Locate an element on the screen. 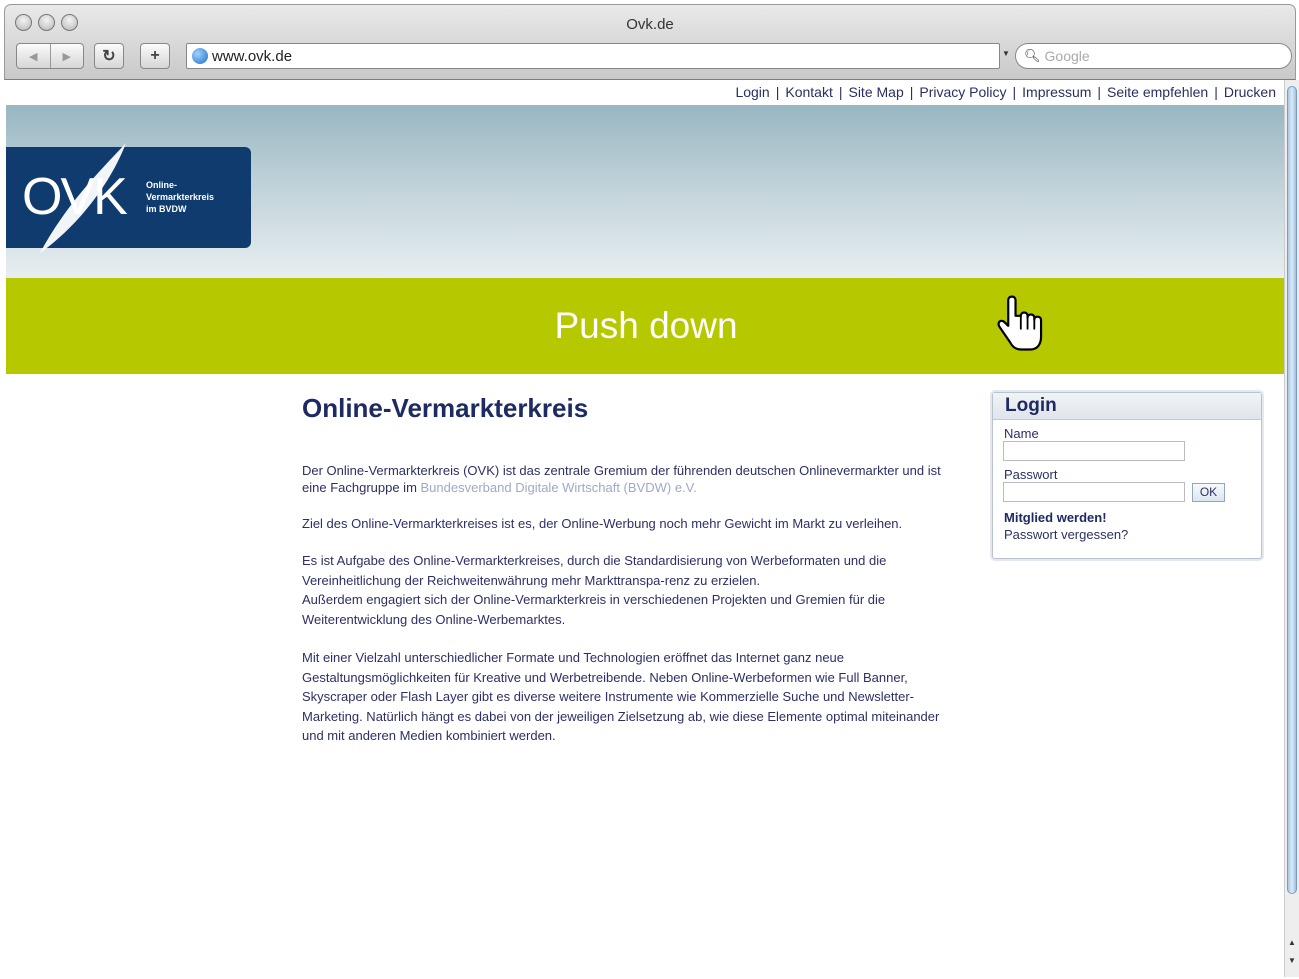 This screenshot has height=979, width=1299. add-bookmark-button: + is located at coordinates (155, 56).